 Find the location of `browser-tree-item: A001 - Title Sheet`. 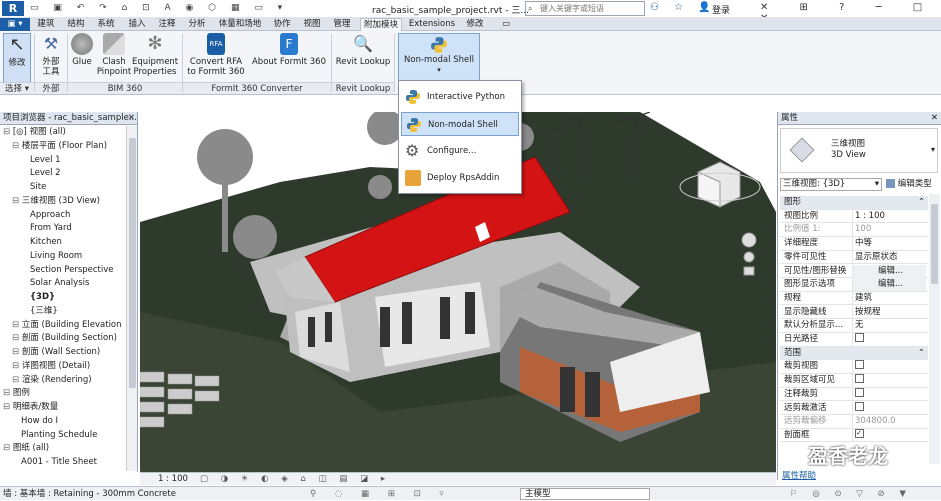

browser-tree-item: A001 - Title Sheet is located at coordinates (62, 463).